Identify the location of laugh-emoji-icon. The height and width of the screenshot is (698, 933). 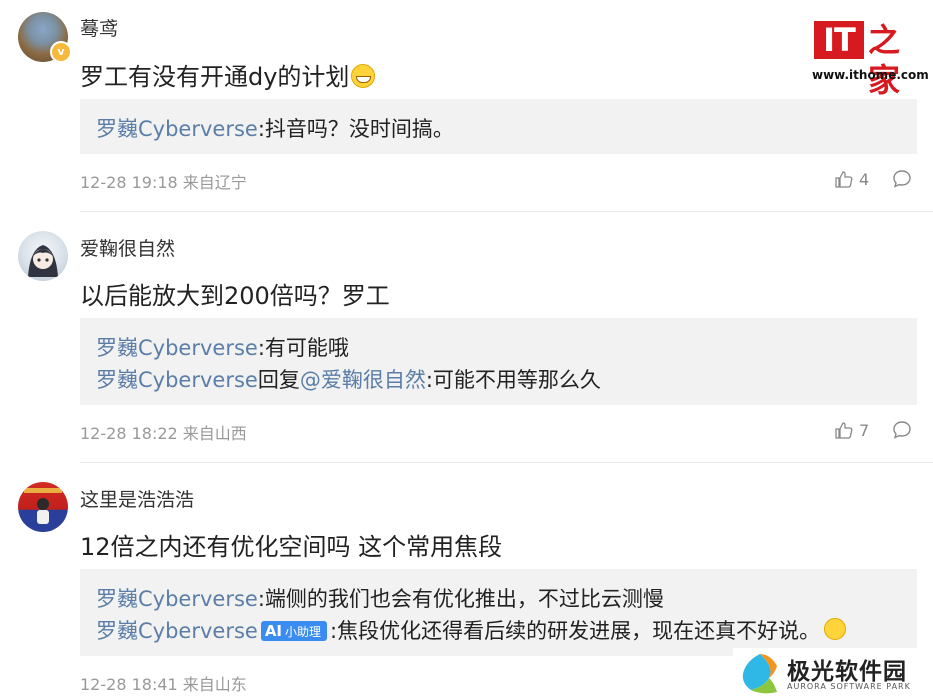
(835, 629).